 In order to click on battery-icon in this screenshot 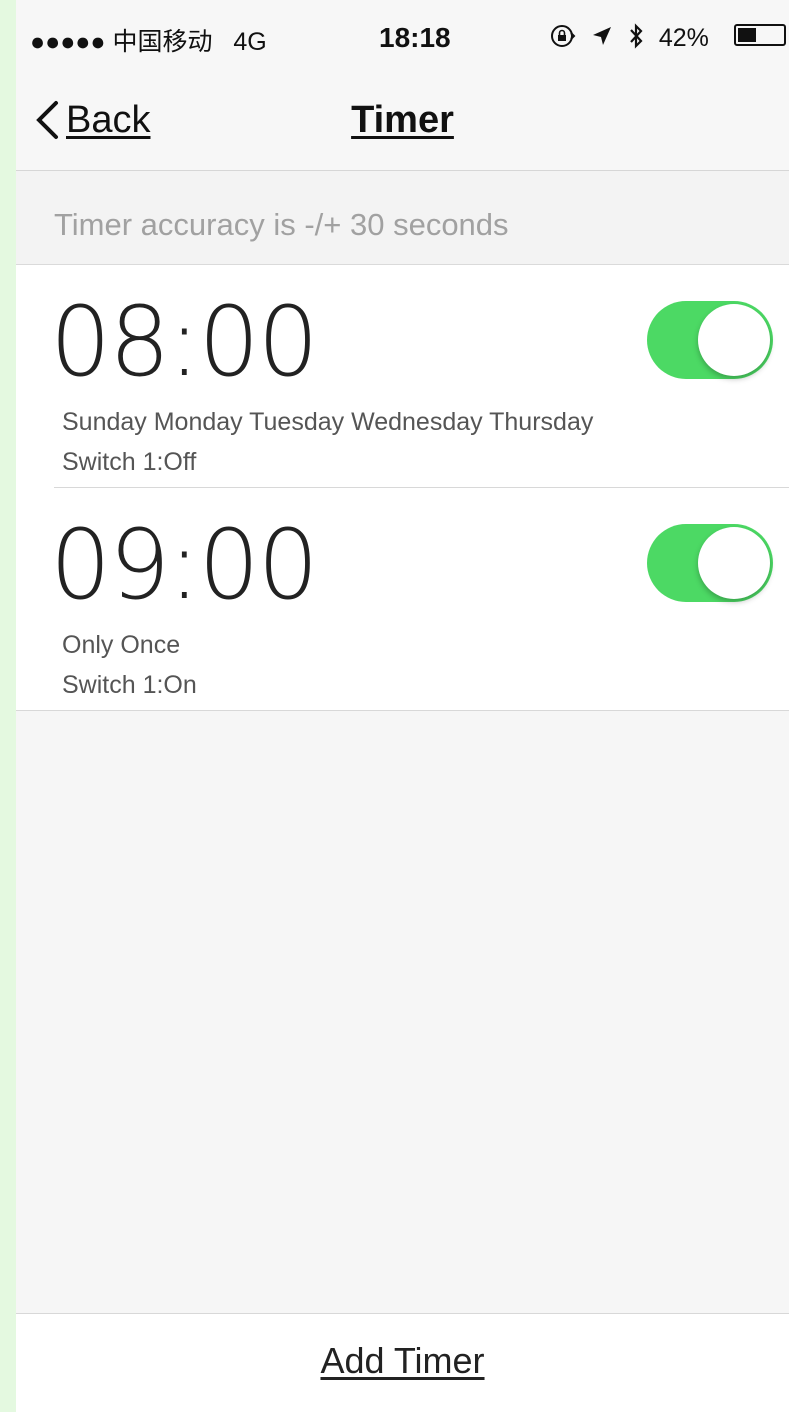, I will do `click(760, 35)`.